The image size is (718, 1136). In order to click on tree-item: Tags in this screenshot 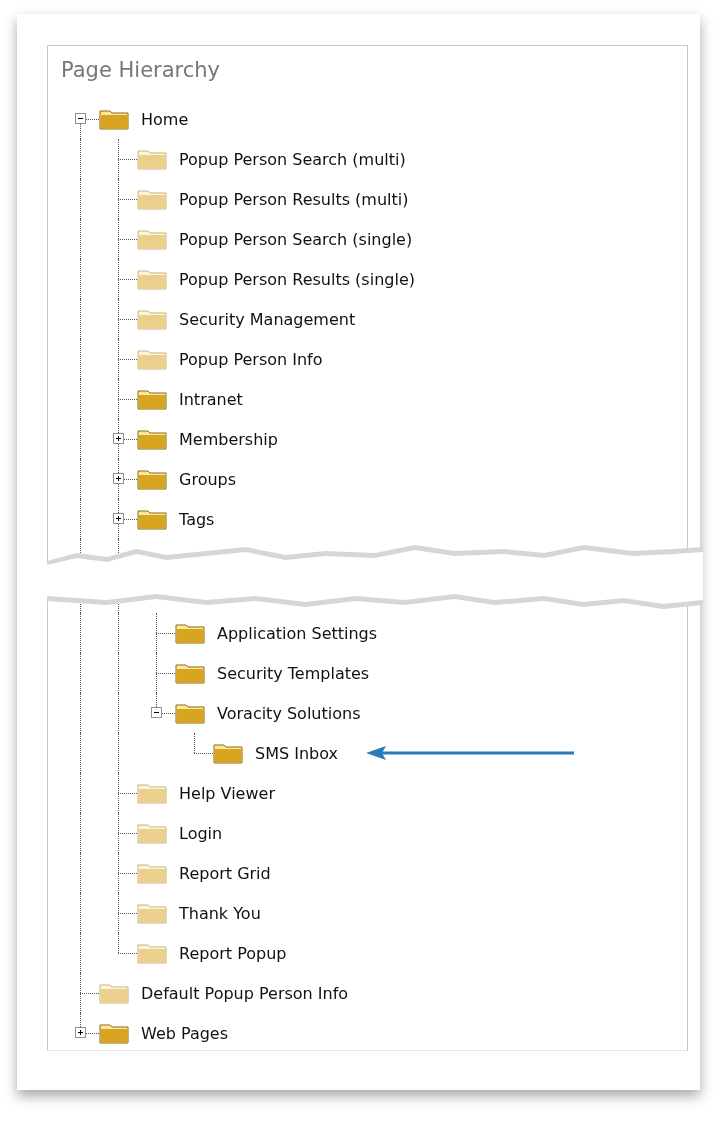, I will do `click(197, 519)`.